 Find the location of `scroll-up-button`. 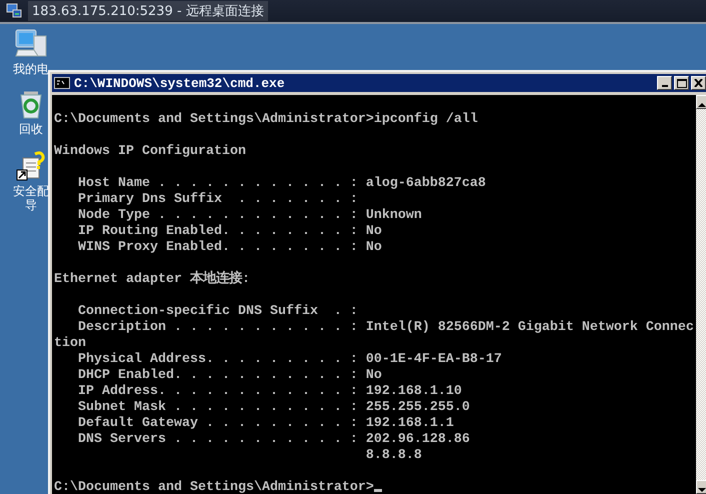

scroll-up-button is located at coordinates (701, 102).